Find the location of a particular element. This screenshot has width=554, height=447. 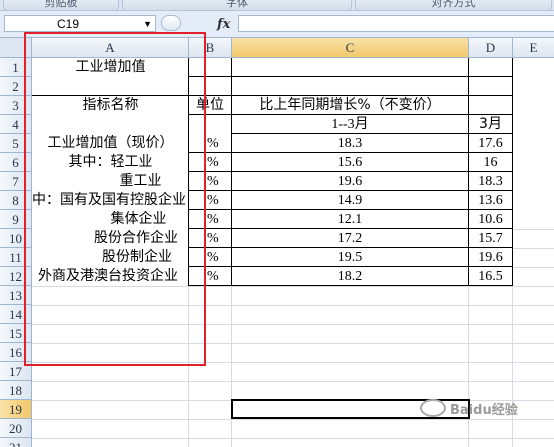

cell-d12: 16.5 is located at coordinates (490, 276).